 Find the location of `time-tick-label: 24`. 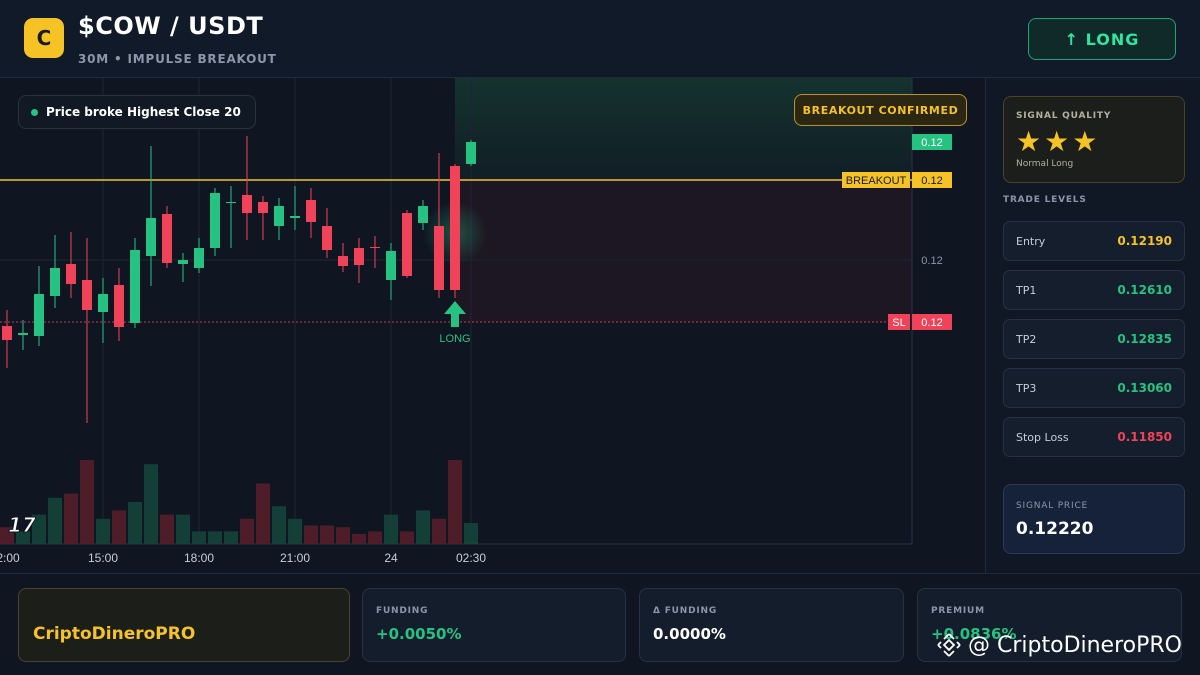

time-tick-label: 24 is located at coordinates (391, 558).